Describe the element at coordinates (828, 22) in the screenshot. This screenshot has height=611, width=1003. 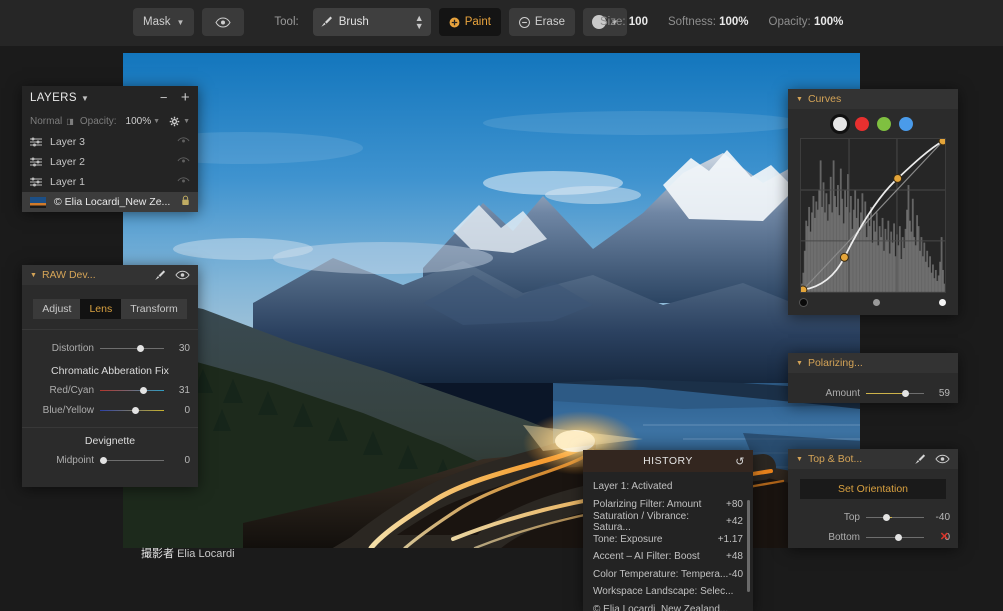
I see `opacity-value: 100%` at that location.